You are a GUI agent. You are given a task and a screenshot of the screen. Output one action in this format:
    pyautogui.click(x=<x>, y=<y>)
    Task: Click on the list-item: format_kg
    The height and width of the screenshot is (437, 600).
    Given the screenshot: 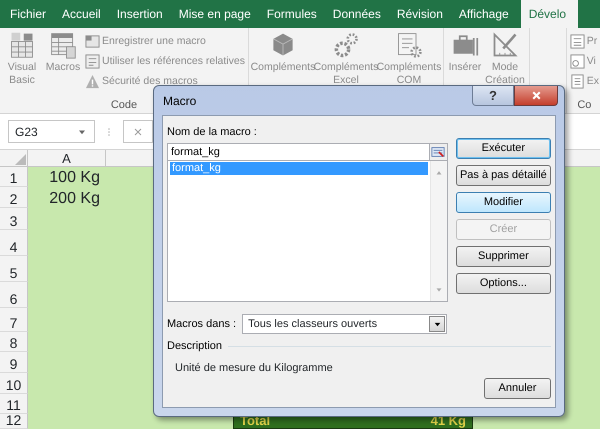 What is the action you would take?
    pyautogui.click(x=299, y=168)
    